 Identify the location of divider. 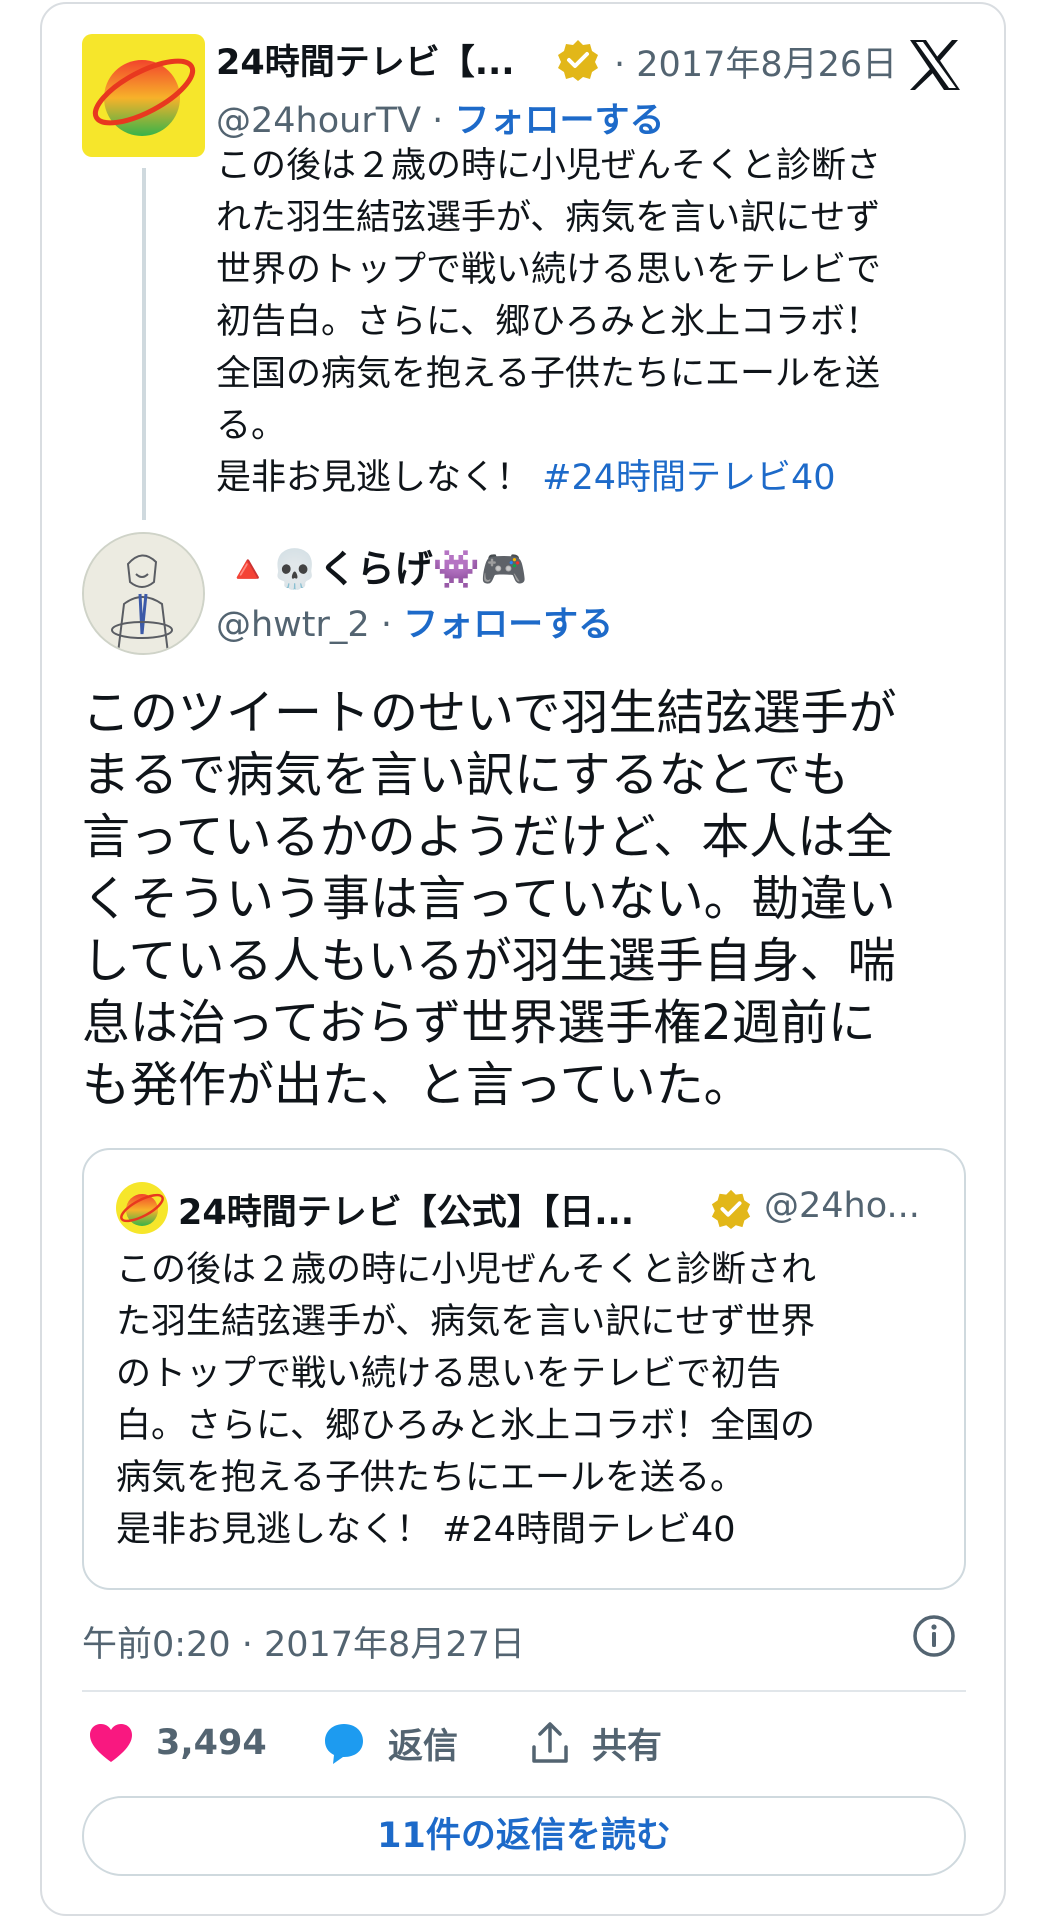
(524, 1691).